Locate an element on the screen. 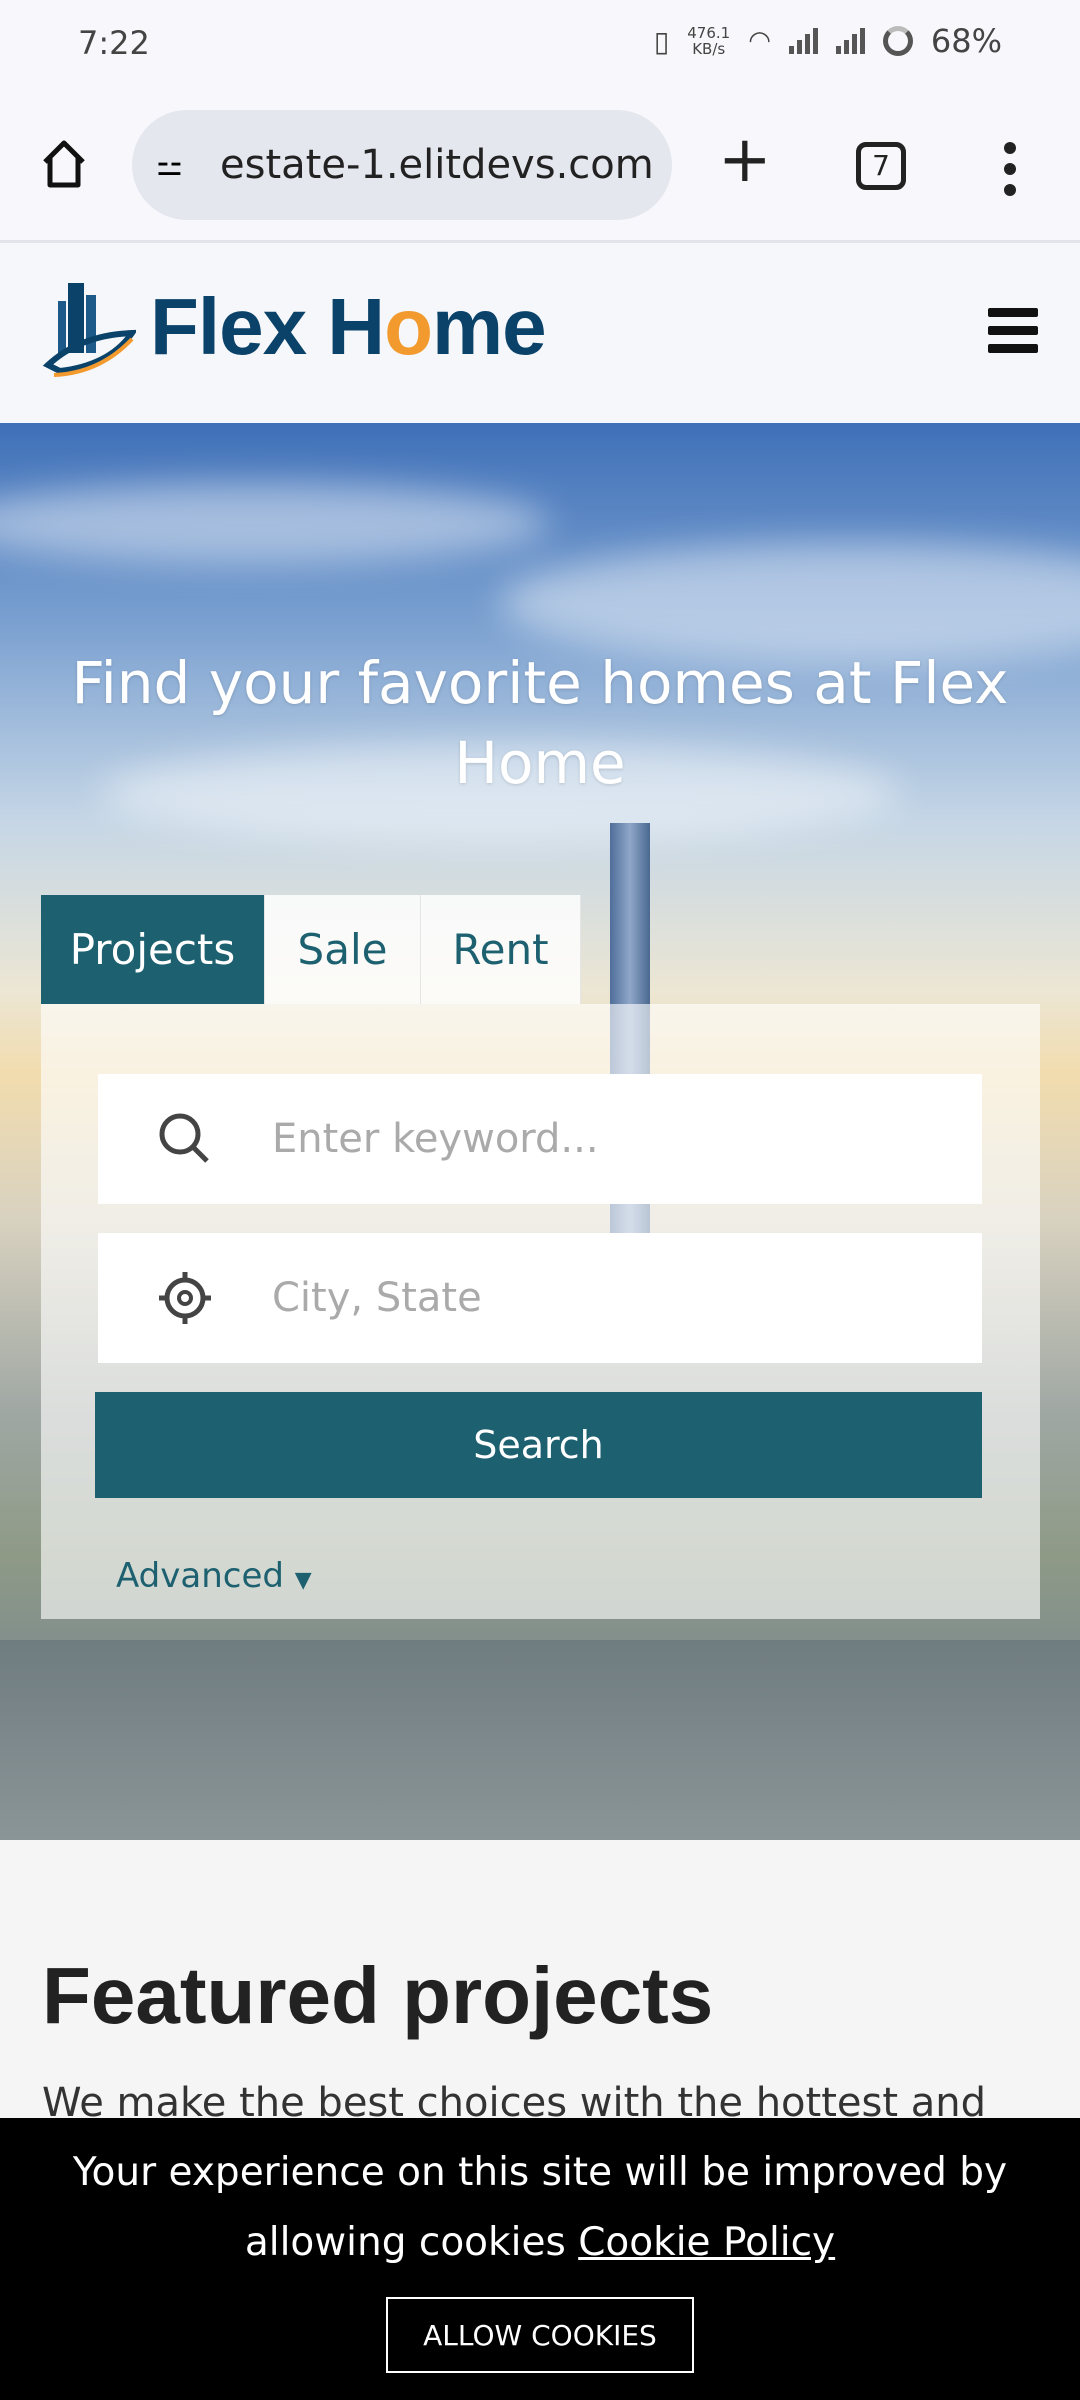 The height and width of the screenshot is (2400, 1080). search-icon is located at coordinates (184, 1138).